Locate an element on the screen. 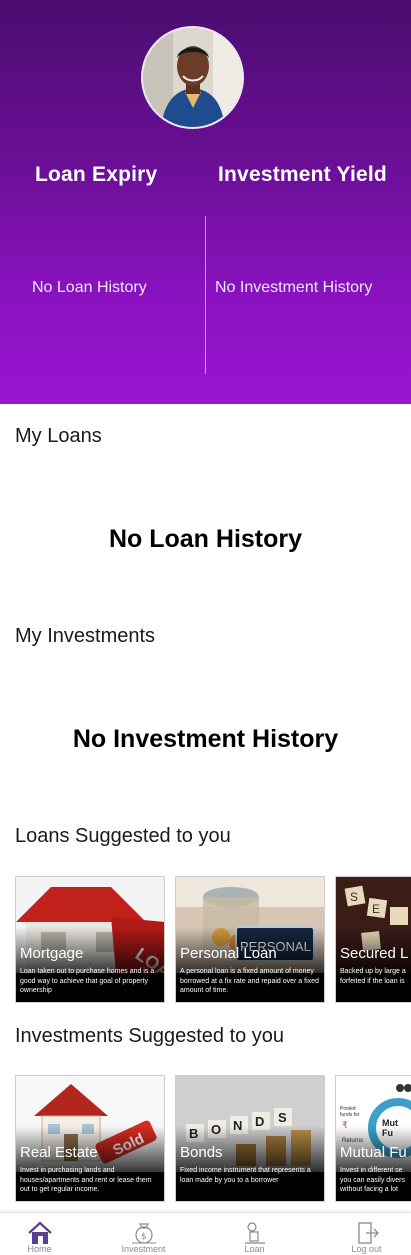 The width and height of the screenshot is (411, 1255). loan-card-label: Personal Loan is located at coordinates (228, 953).